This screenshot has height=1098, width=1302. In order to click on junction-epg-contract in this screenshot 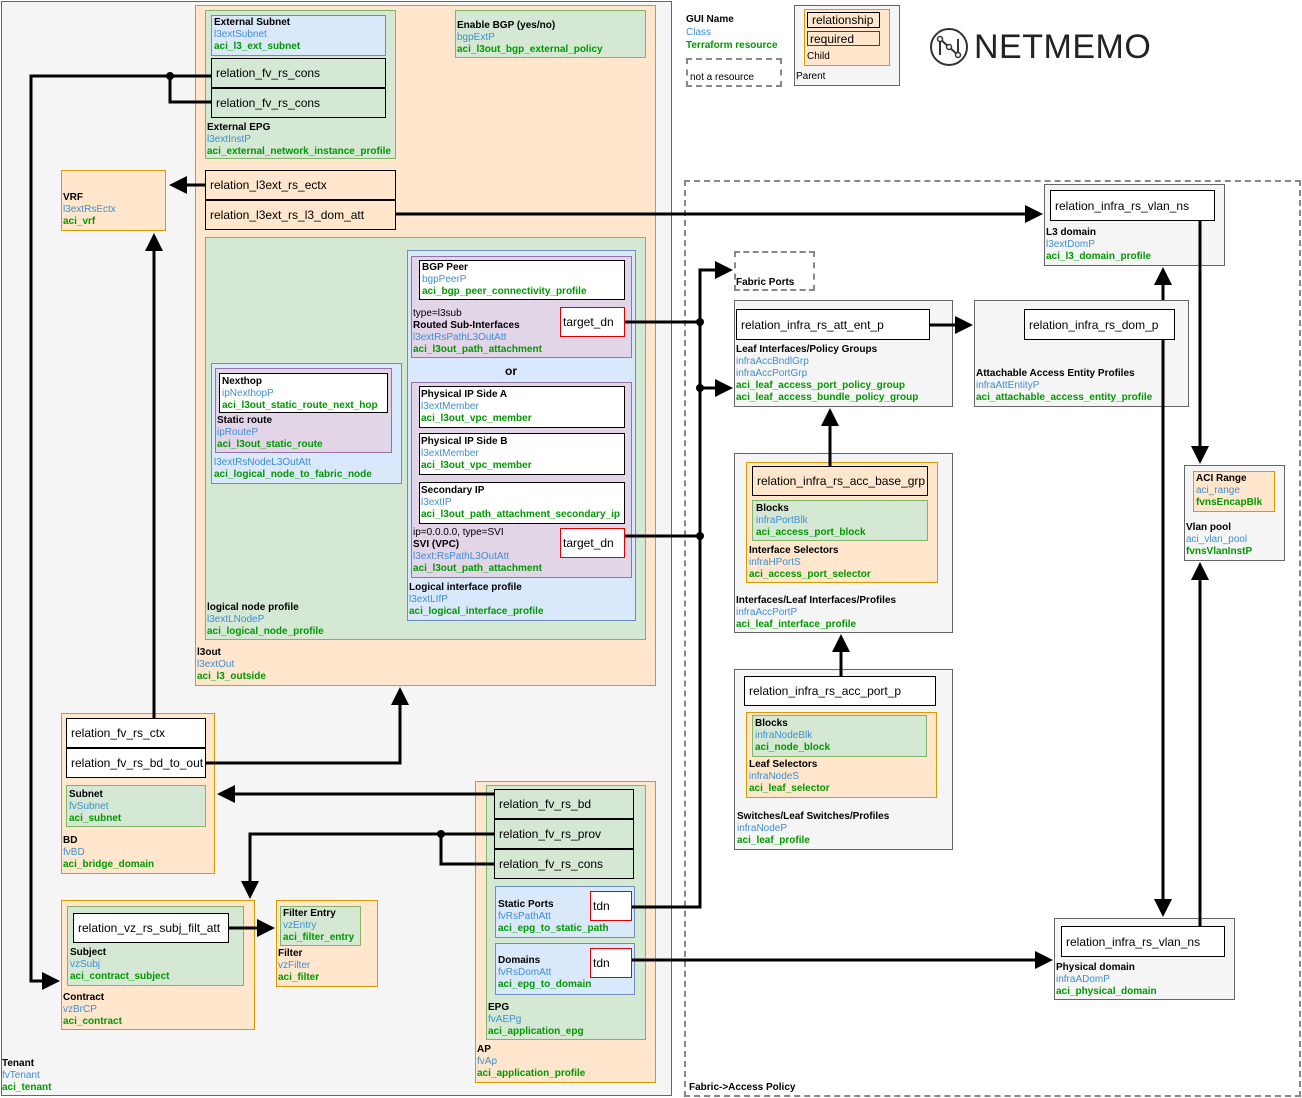, I will do `click(441, 834)`.